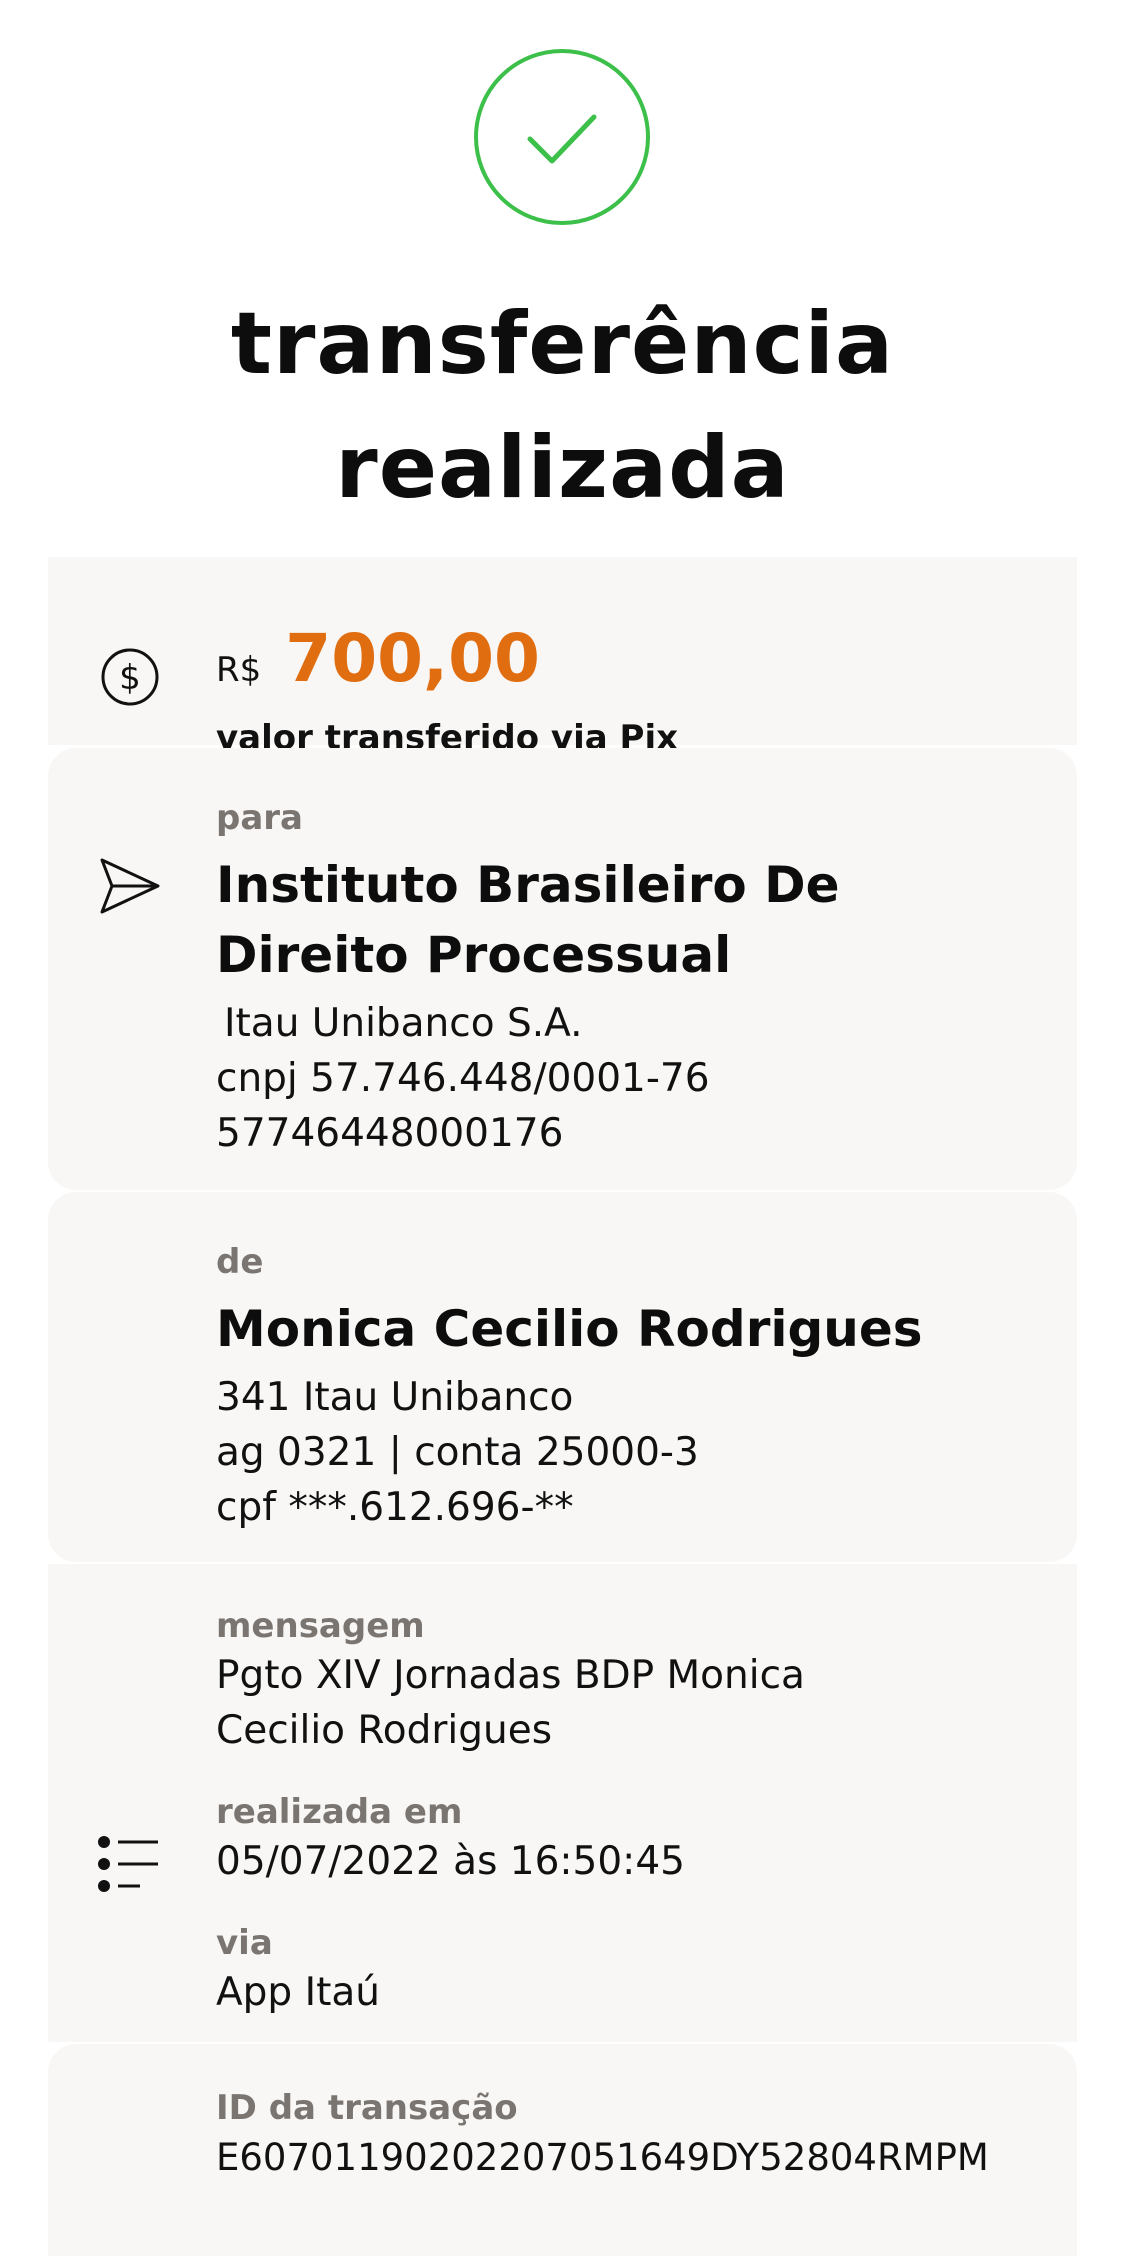 The image size is (1125, 2256). I want to click on list-icon, so click(128, 1864).